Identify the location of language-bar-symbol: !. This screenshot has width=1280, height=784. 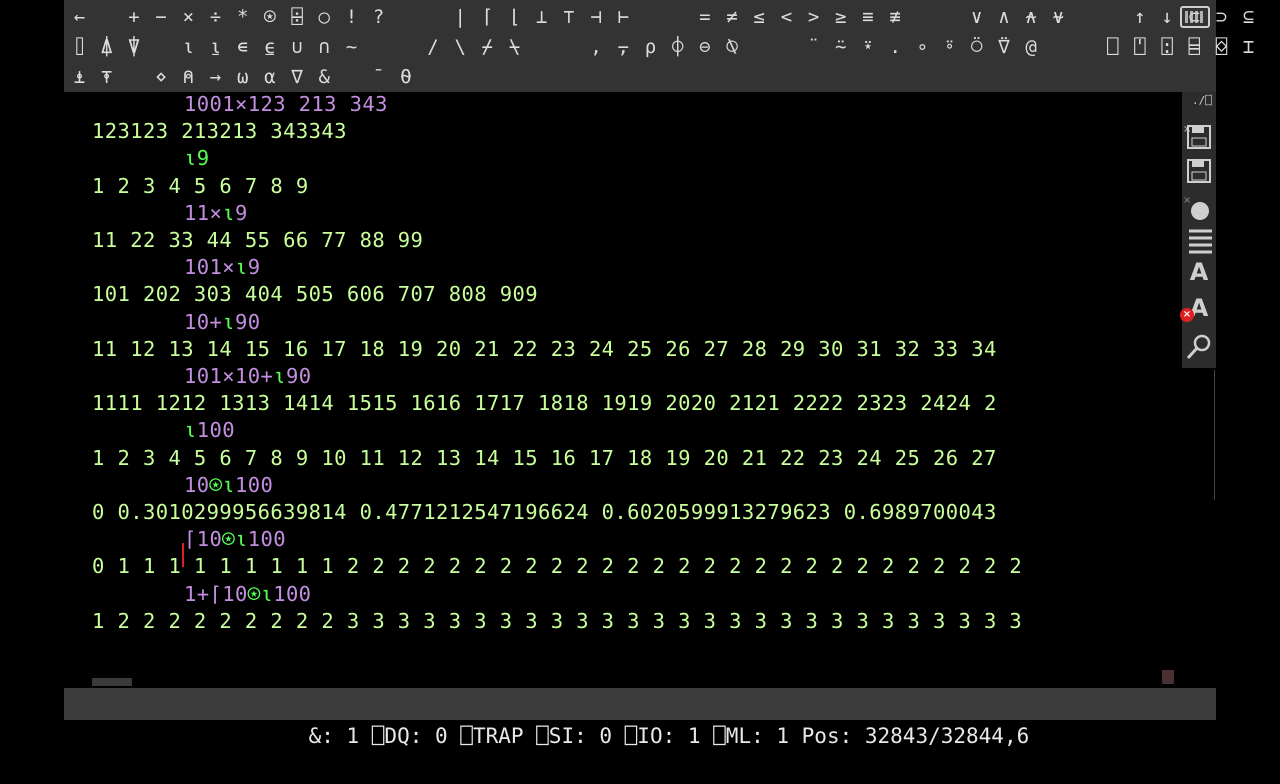
(351, 17).